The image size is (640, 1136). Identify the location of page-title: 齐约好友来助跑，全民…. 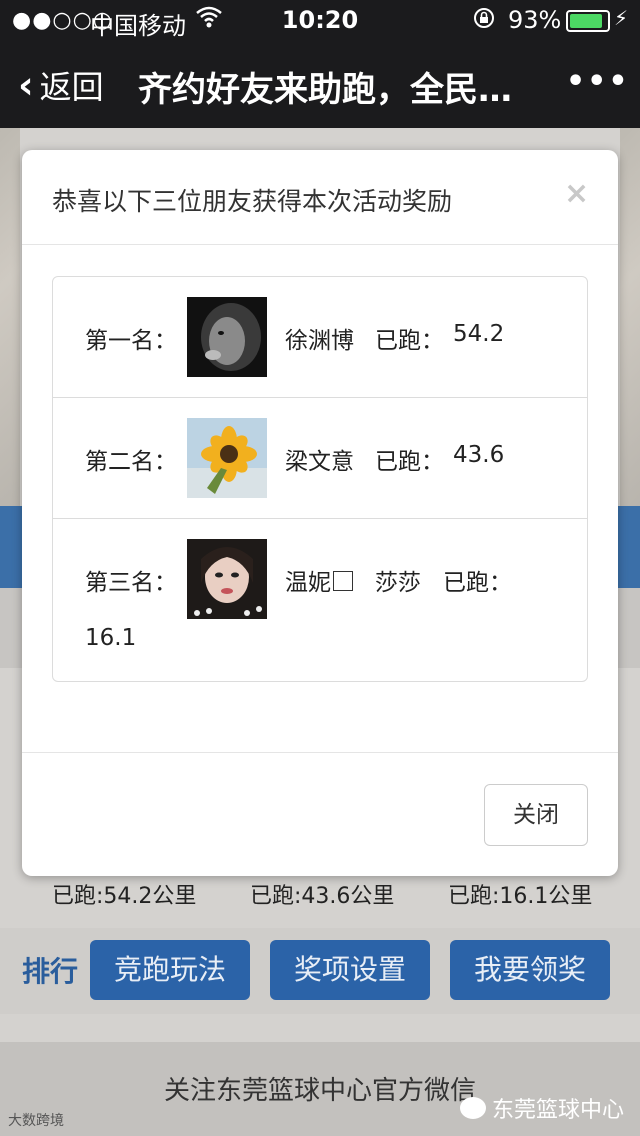
(325, 90).